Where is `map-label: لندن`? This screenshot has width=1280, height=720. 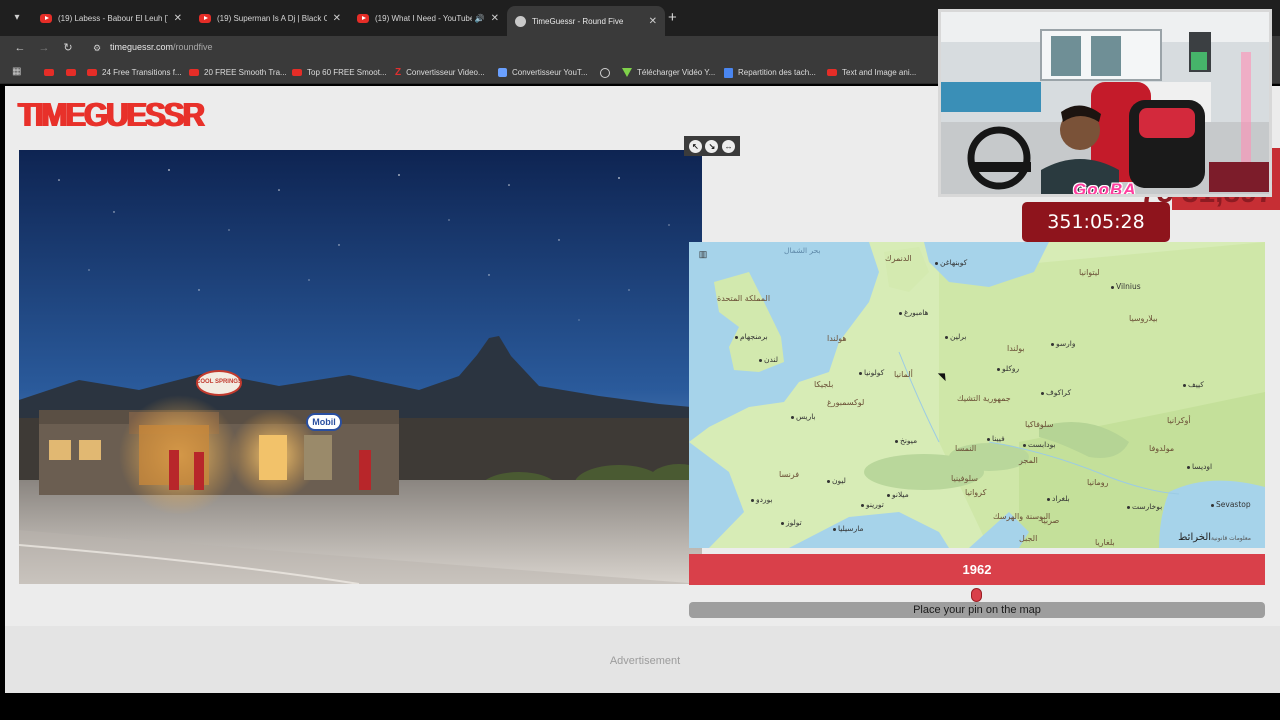
map-label: لندن is located at coordinates (768, 359).